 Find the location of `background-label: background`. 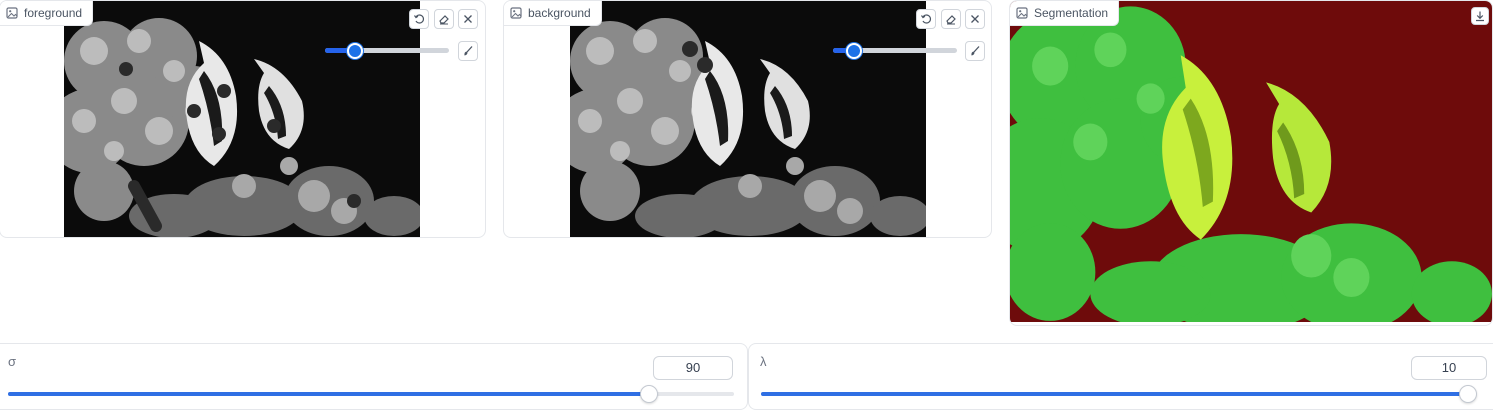

background-label: background is located at coordinates (559, 13).